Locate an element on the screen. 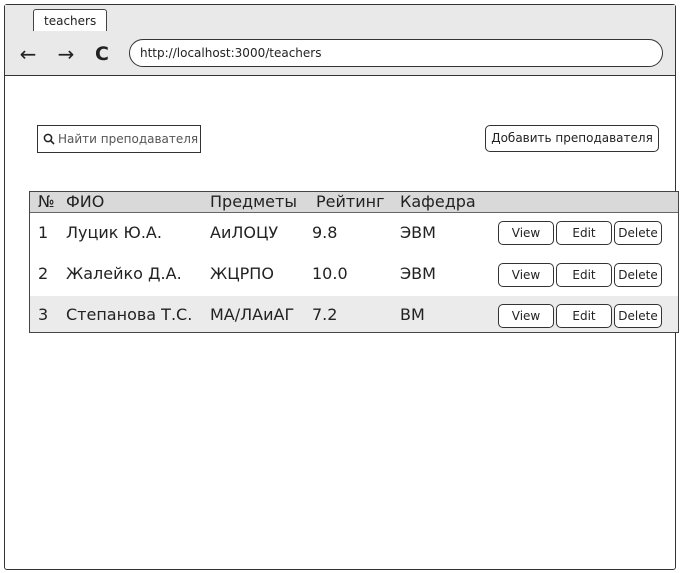  teacher-name: Луцик Ю.А. is located at coordinates (114, 232).